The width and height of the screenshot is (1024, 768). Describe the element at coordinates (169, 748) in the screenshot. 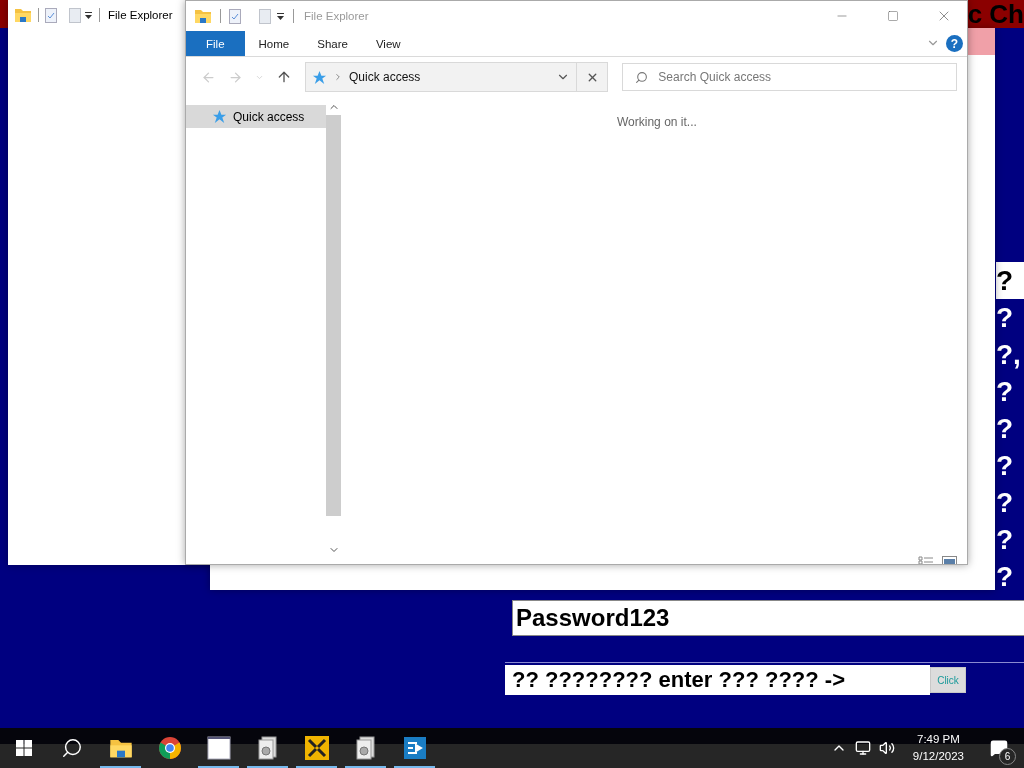

I see `browser-icon` at that location.